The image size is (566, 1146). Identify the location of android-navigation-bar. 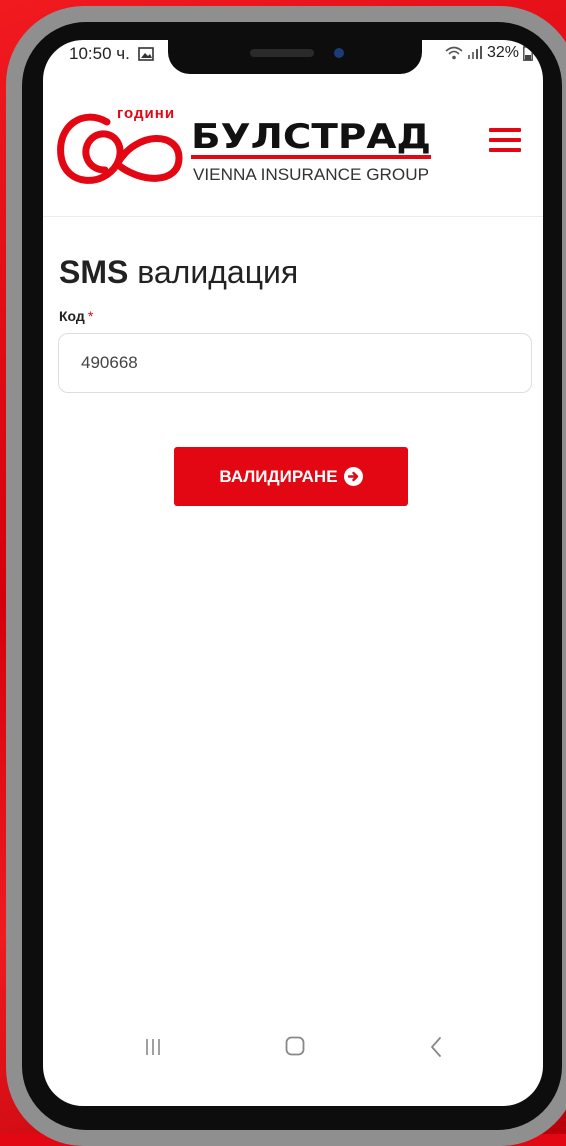
(293, 1048).